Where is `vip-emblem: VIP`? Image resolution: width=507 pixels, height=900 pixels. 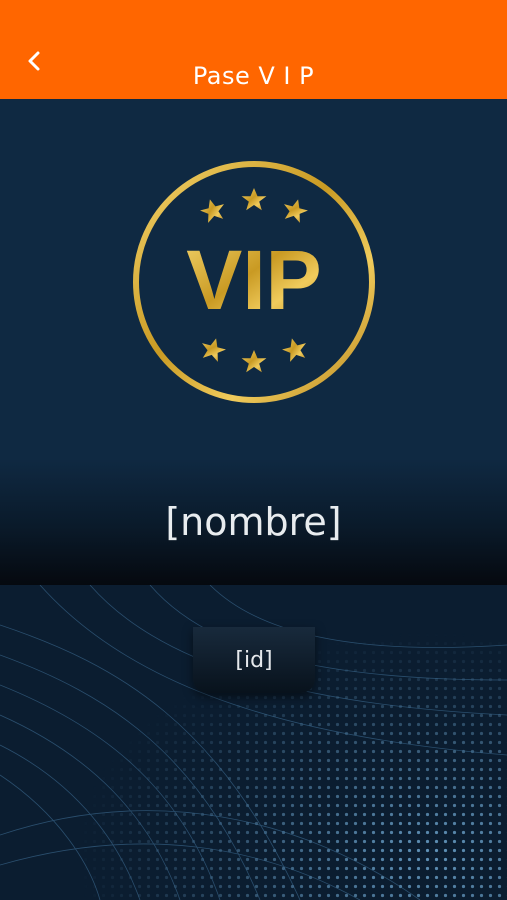 vip-emblem: VIP is located at coordinates (254, 282).